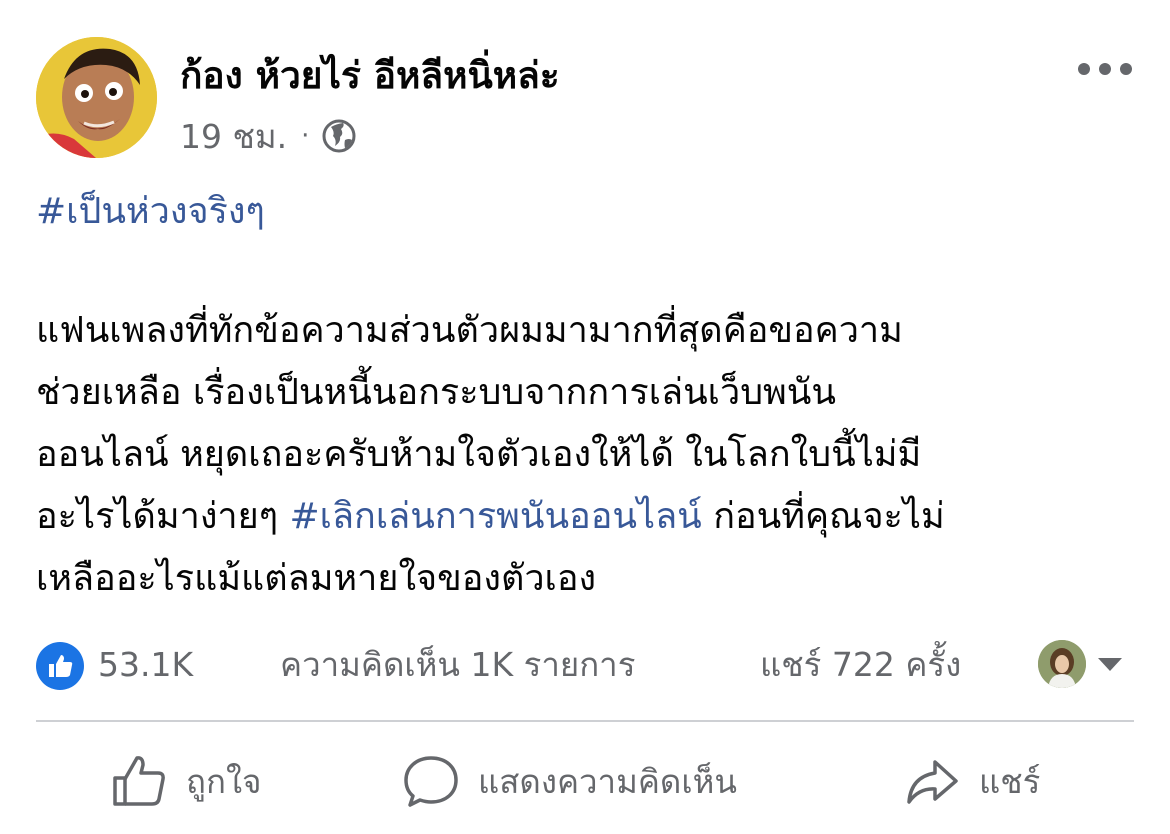  Describe the element at coordinates (157, 516) in the screenshot. I see `body-text: อะไรได้มาง่ายๆ` at that location.